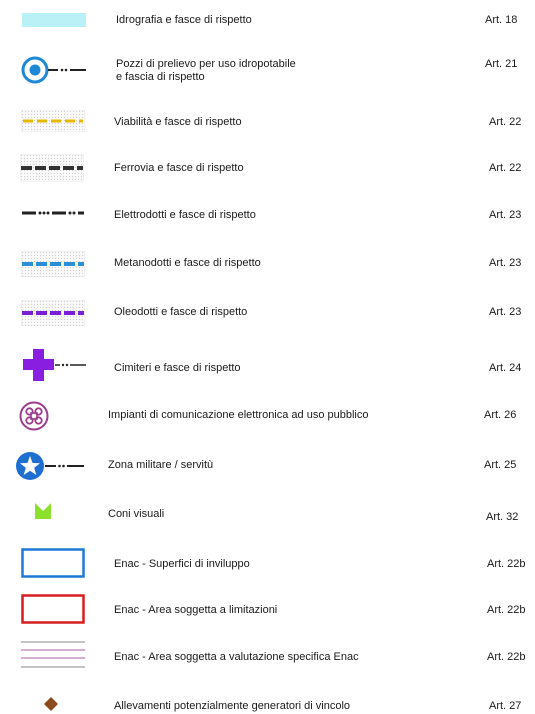 This screenshot has width=535, height=714. I want to click on blue-rectangle-icon, so click(53, 563).